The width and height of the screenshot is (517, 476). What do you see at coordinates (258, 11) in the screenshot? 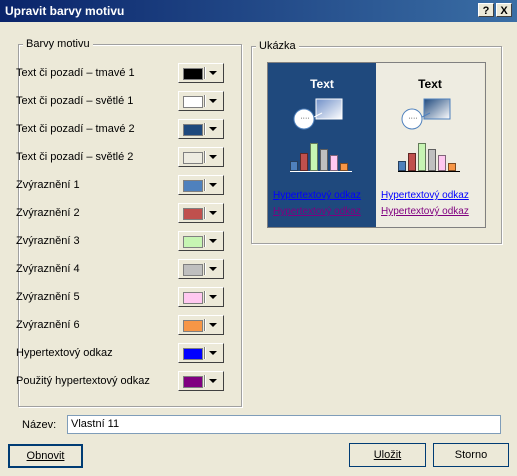
I see `title-bar: Upravit barvy motivu ? X` at bounding box center [258, 11].